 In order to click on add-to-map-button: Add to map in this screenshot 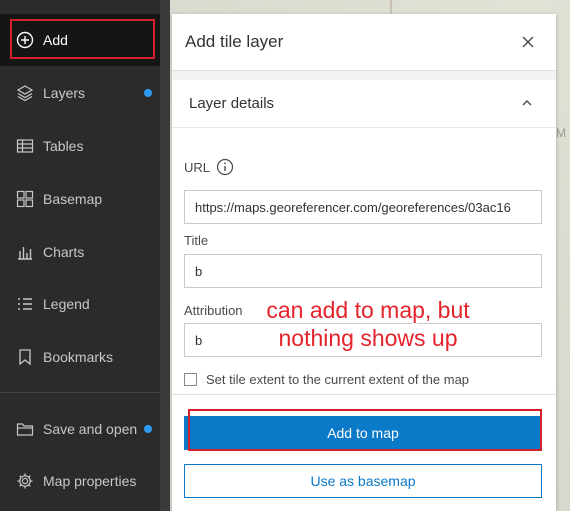, I will do `click(363, 433)`.